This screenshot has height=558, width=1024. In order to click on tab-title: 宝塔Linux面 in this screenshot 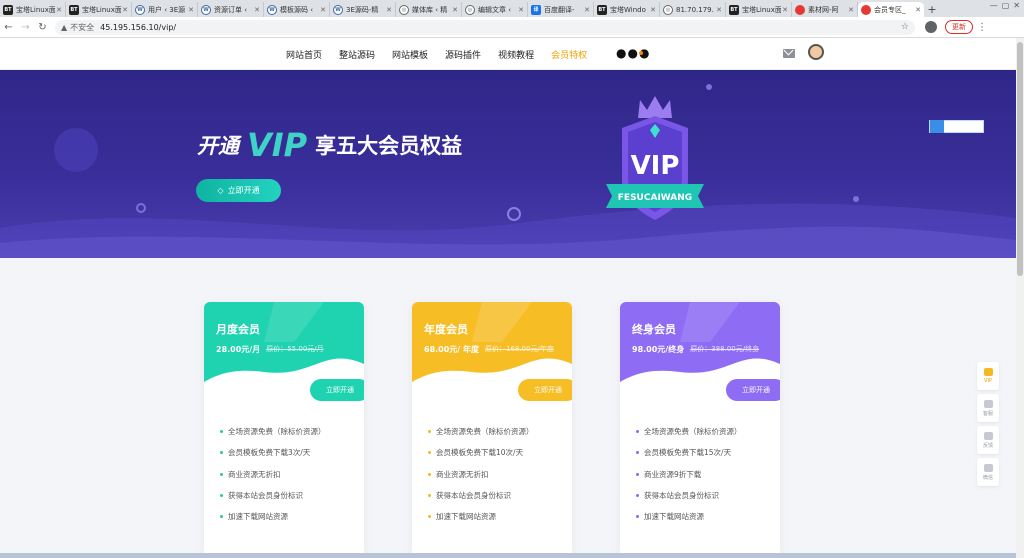, I will do `click(762, 9)`.